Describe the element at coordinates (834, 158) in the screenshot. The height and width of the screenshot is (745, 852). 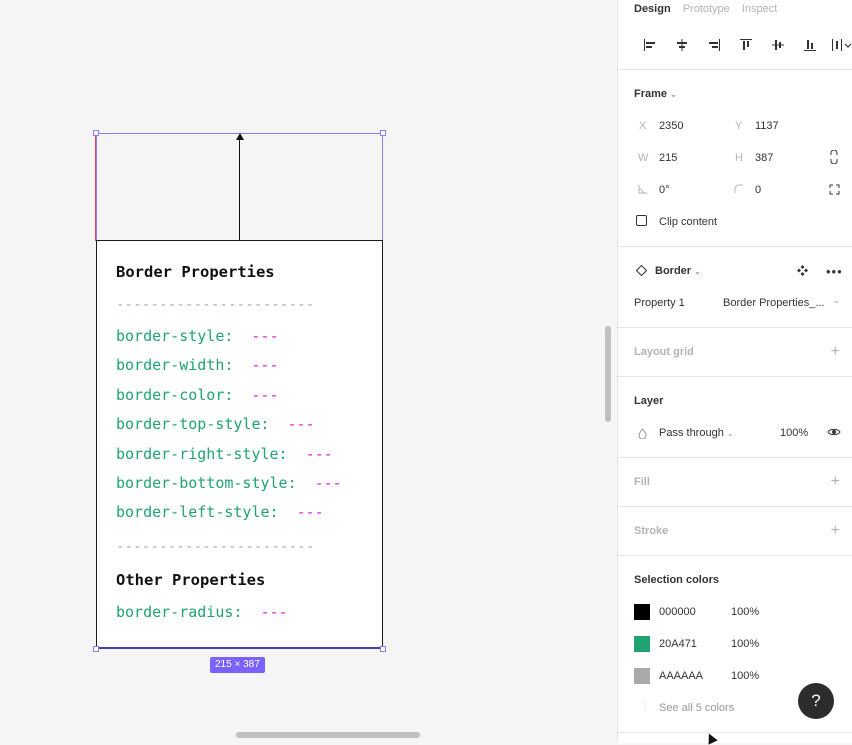
I see `constrain-proportions-icon` at that location.